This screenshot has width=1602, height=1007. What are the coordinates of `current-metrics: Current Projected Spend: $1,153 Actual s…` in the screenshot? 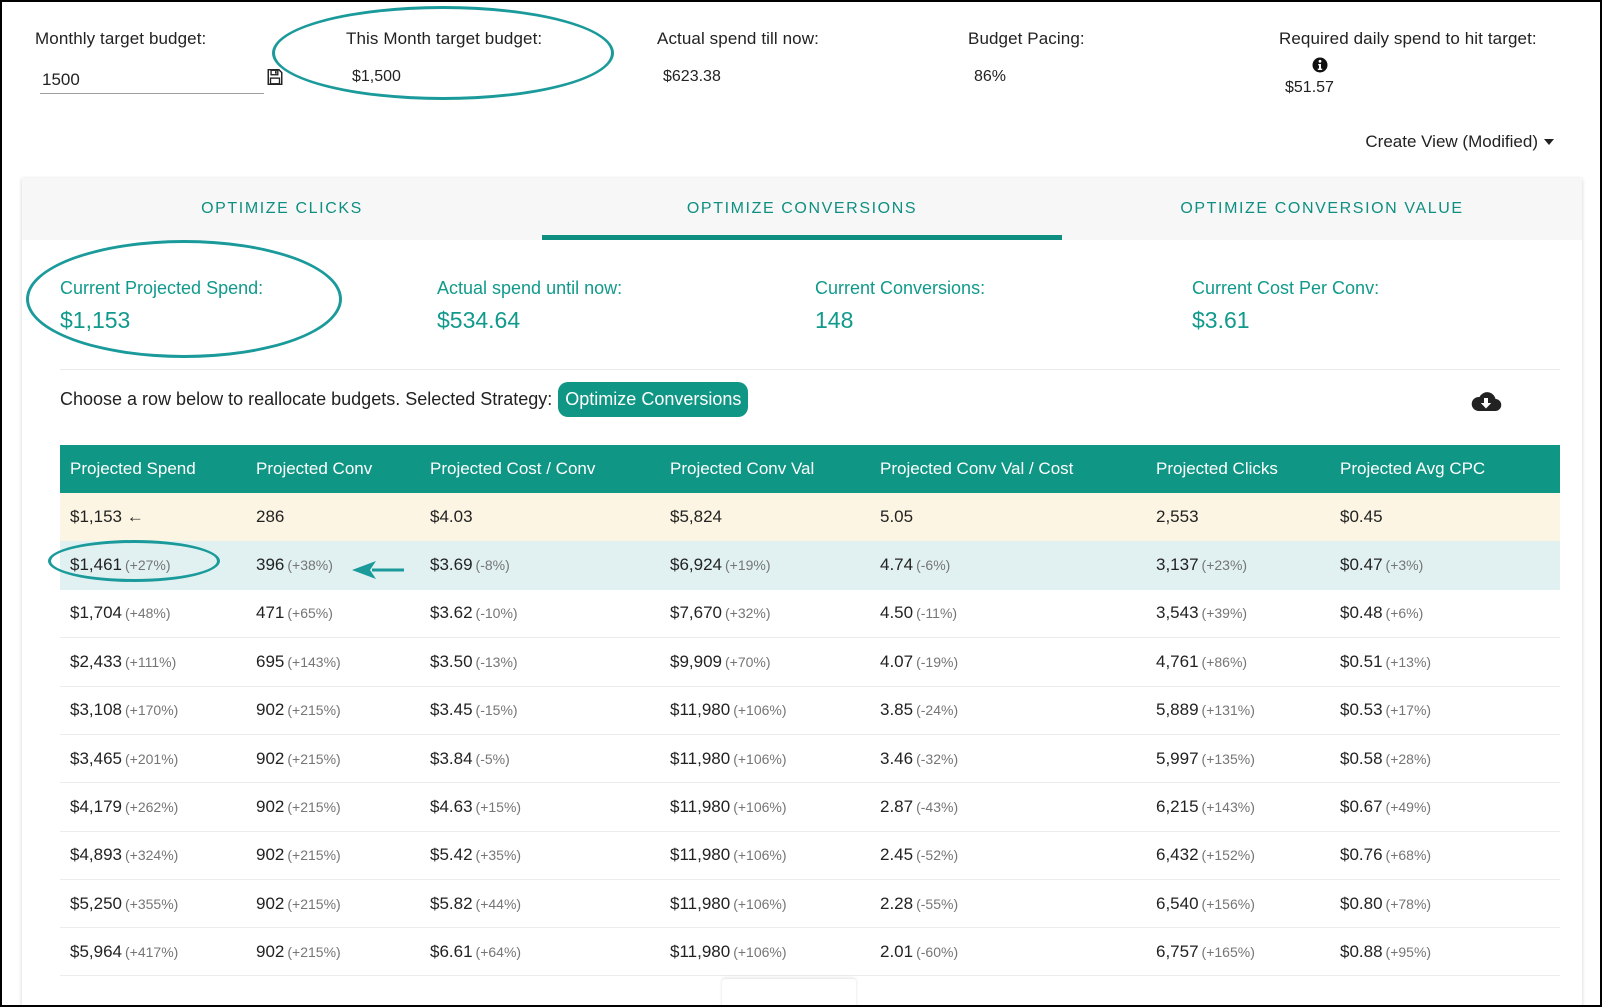 It's located at (820, 323).